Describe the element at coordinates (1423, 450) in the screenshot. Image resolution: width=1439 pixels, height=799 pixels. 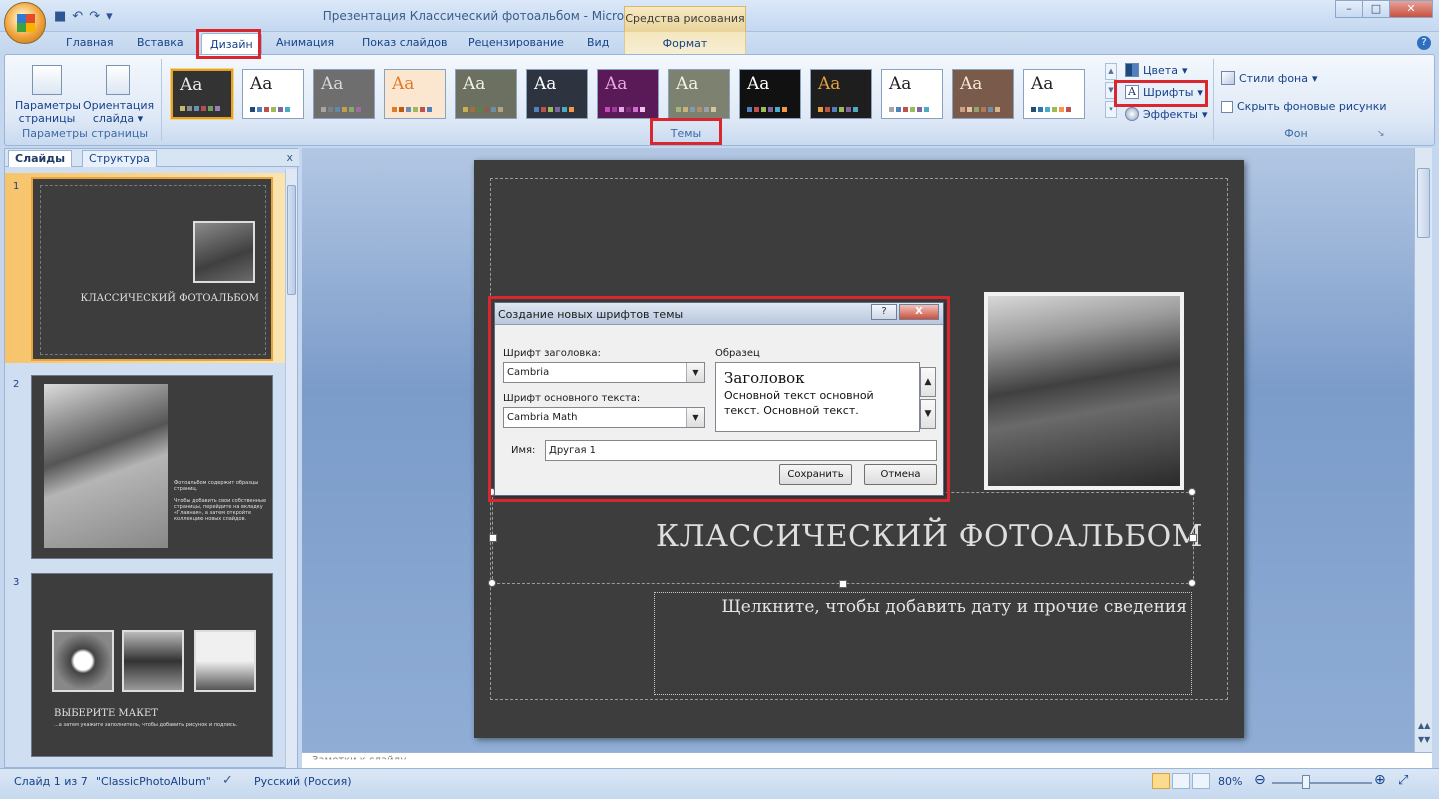
I see `editor-scrollbar: ▲▲ ▼▼` at that location.